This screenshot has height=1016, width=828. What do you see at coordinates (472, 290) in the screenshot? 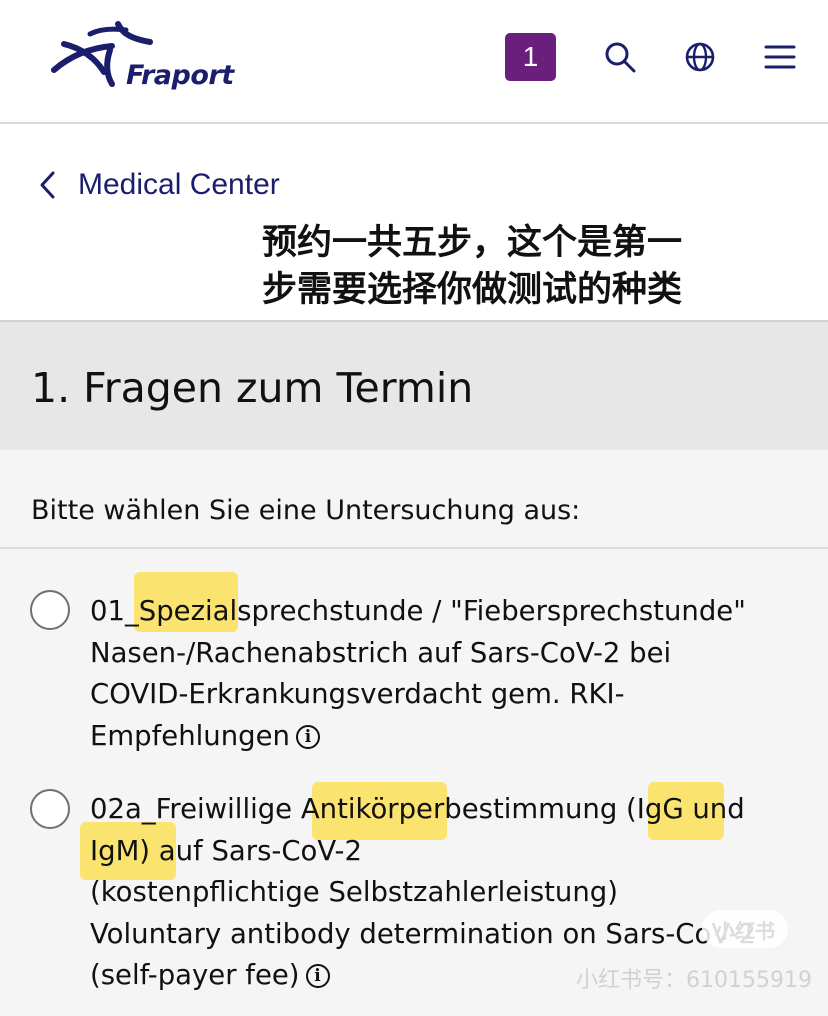
I see `annotation-line-2: 步需要选择你做测试的种类` at bounding box center [472, 290].